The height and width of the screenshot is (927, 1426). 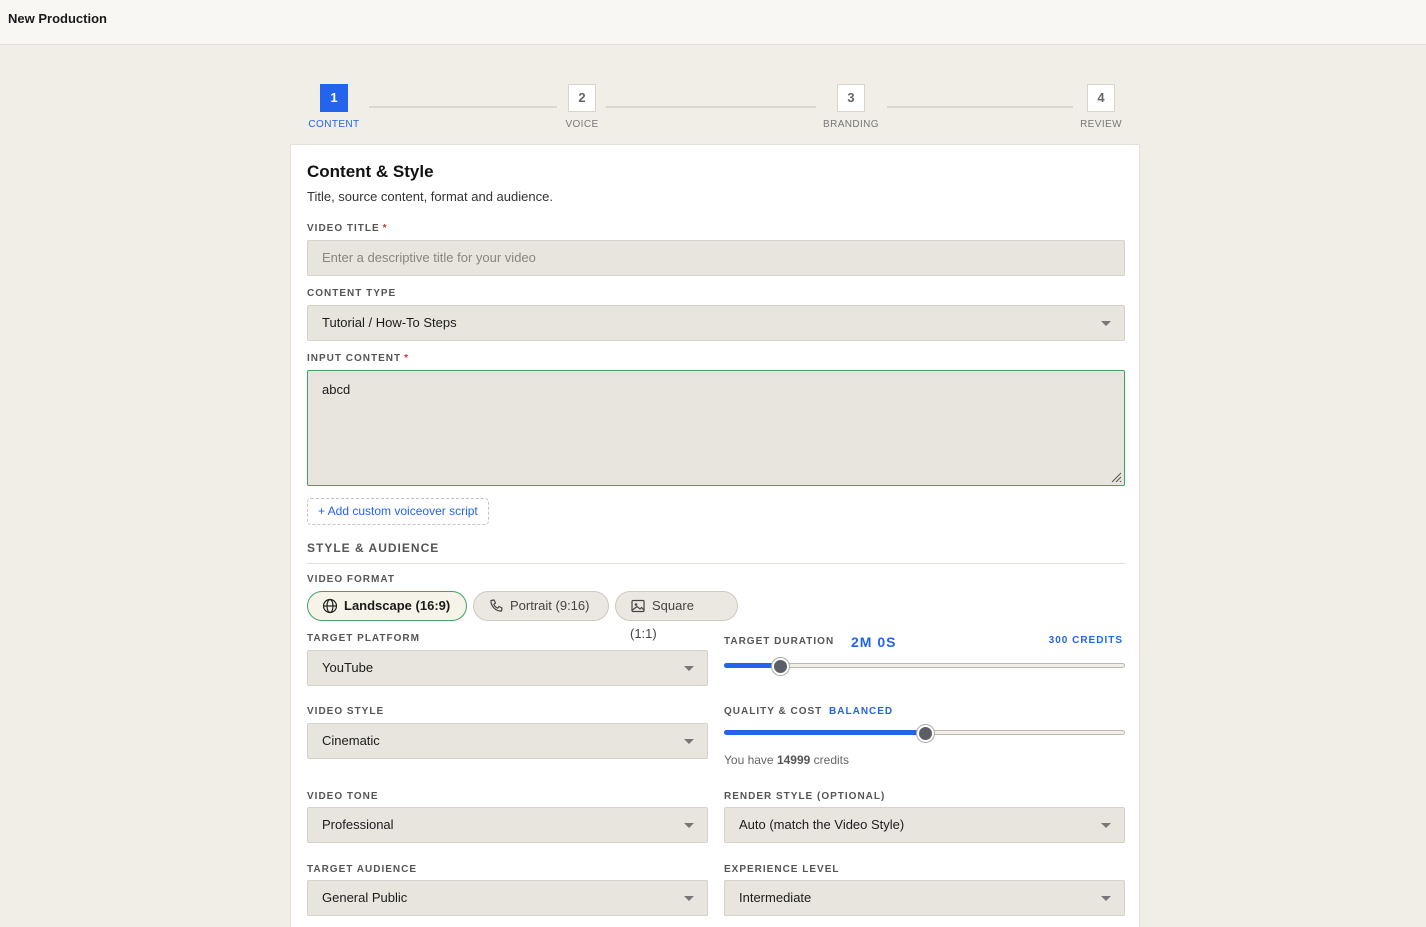 What do you see at coordinates (779, 641) in the screenshot?
I see `target-duration-label: TARGET DURATION` at bounding box center [779, 641].